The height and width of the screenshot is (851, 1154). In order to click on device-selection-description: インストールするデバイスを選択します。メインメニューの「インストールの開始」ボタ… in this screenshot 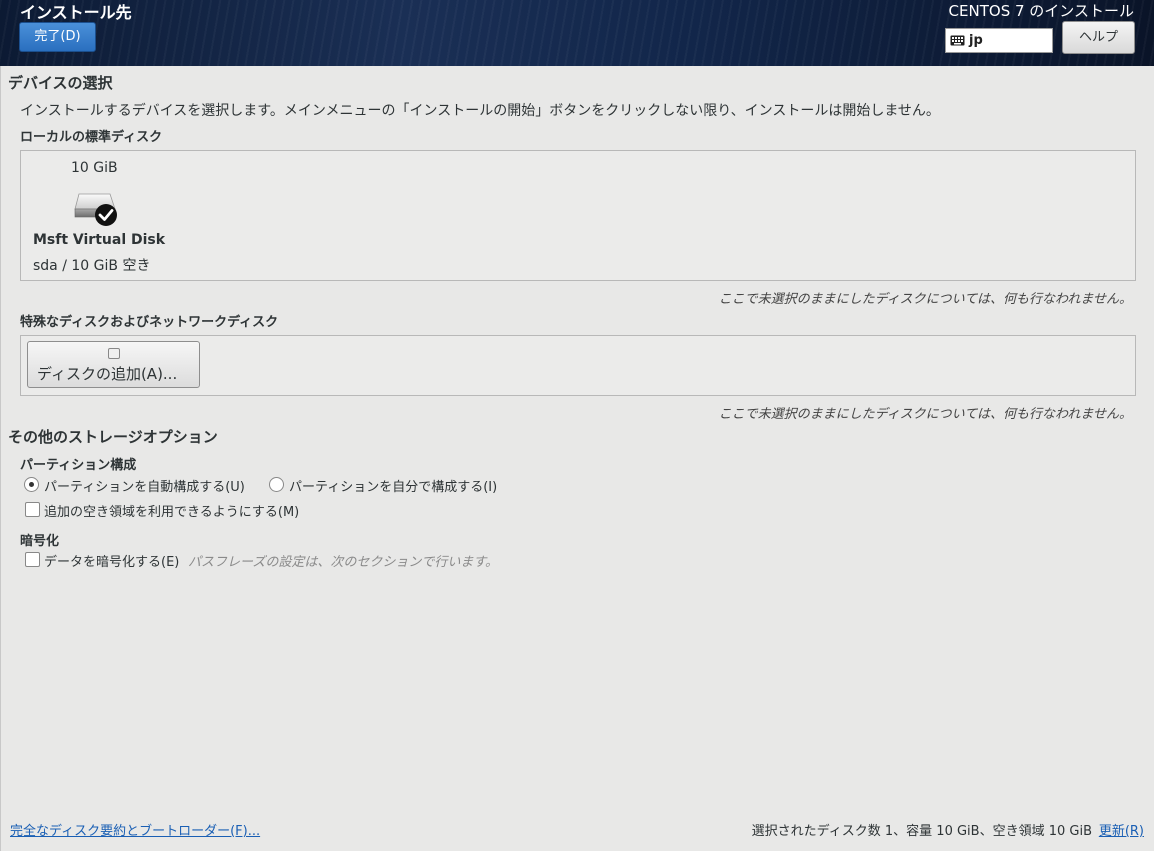, I will do `click(480, 111)`.